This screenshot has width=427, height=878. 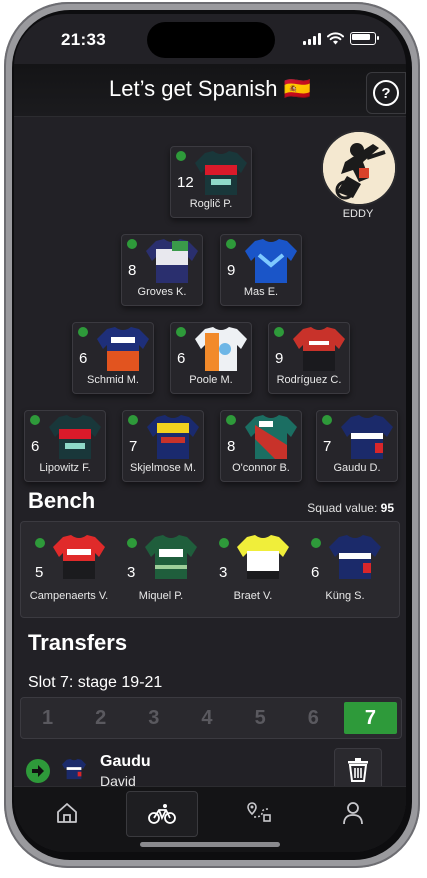 What do you see at coordinates (65, 468) in the screenshot?
I see `player-name: Lipowitz F.` at bounding box center [65, 468].